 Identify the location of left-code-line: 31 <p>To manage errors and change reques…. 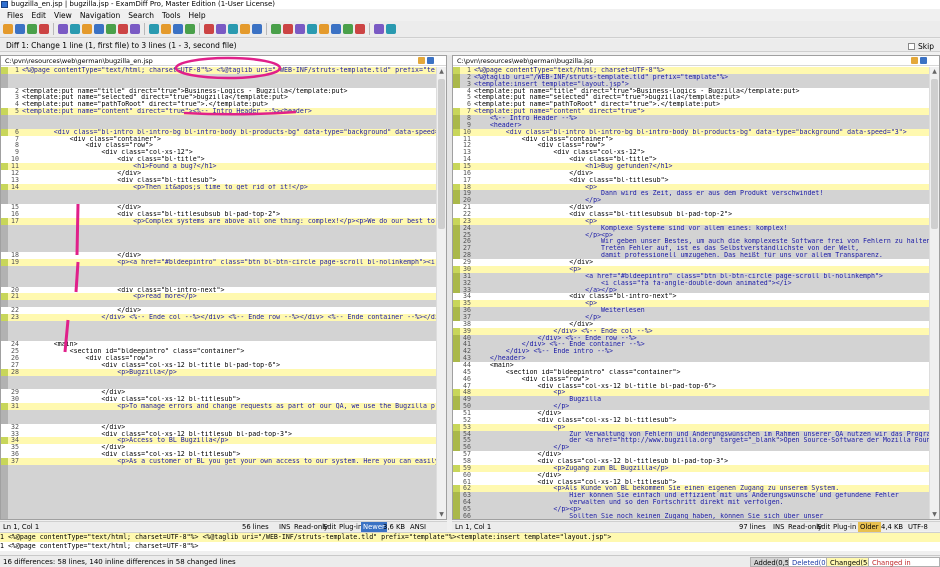
(218, 406).